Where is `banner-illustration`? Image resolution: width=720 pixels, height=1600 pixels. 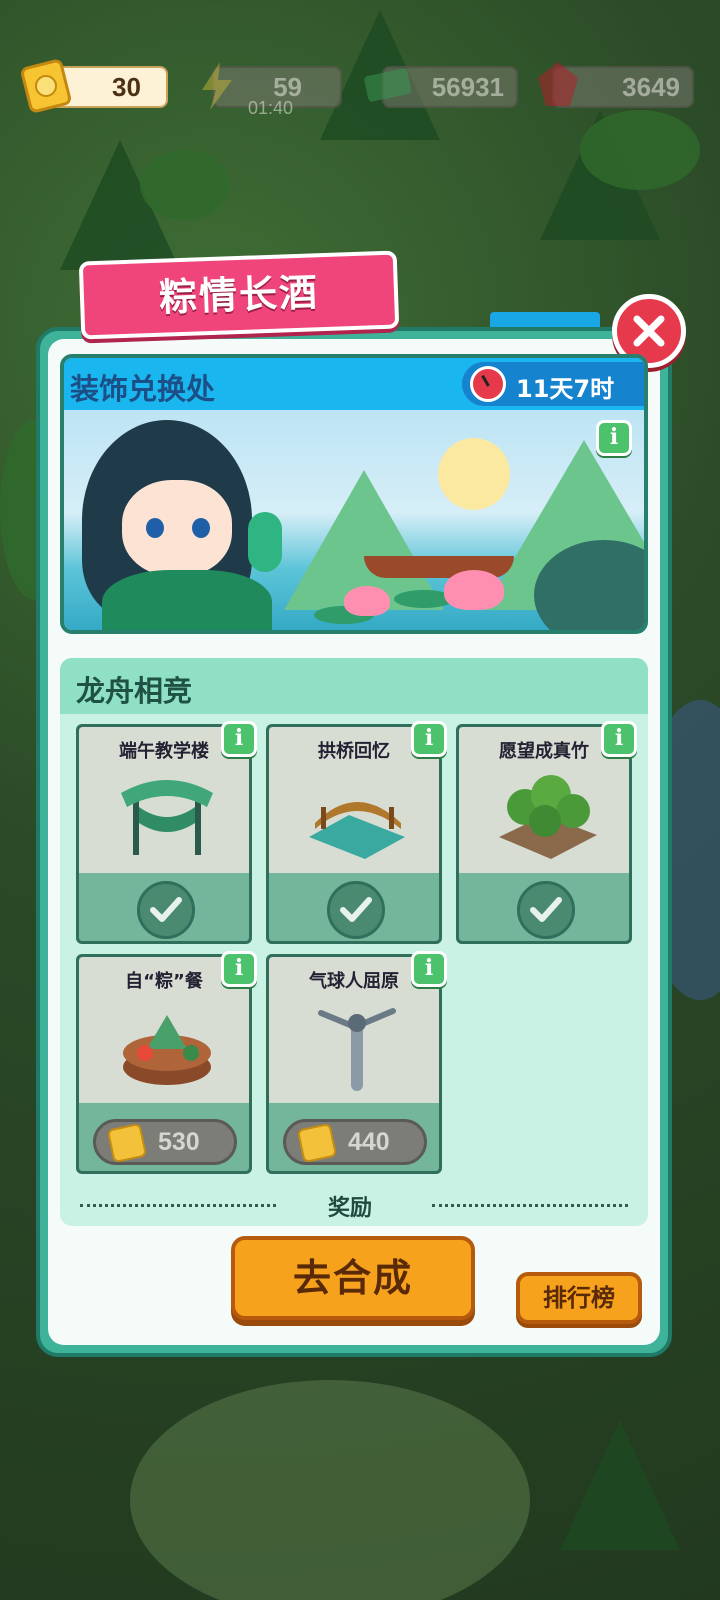
banner-illustration is located at coordinates (354, 520).